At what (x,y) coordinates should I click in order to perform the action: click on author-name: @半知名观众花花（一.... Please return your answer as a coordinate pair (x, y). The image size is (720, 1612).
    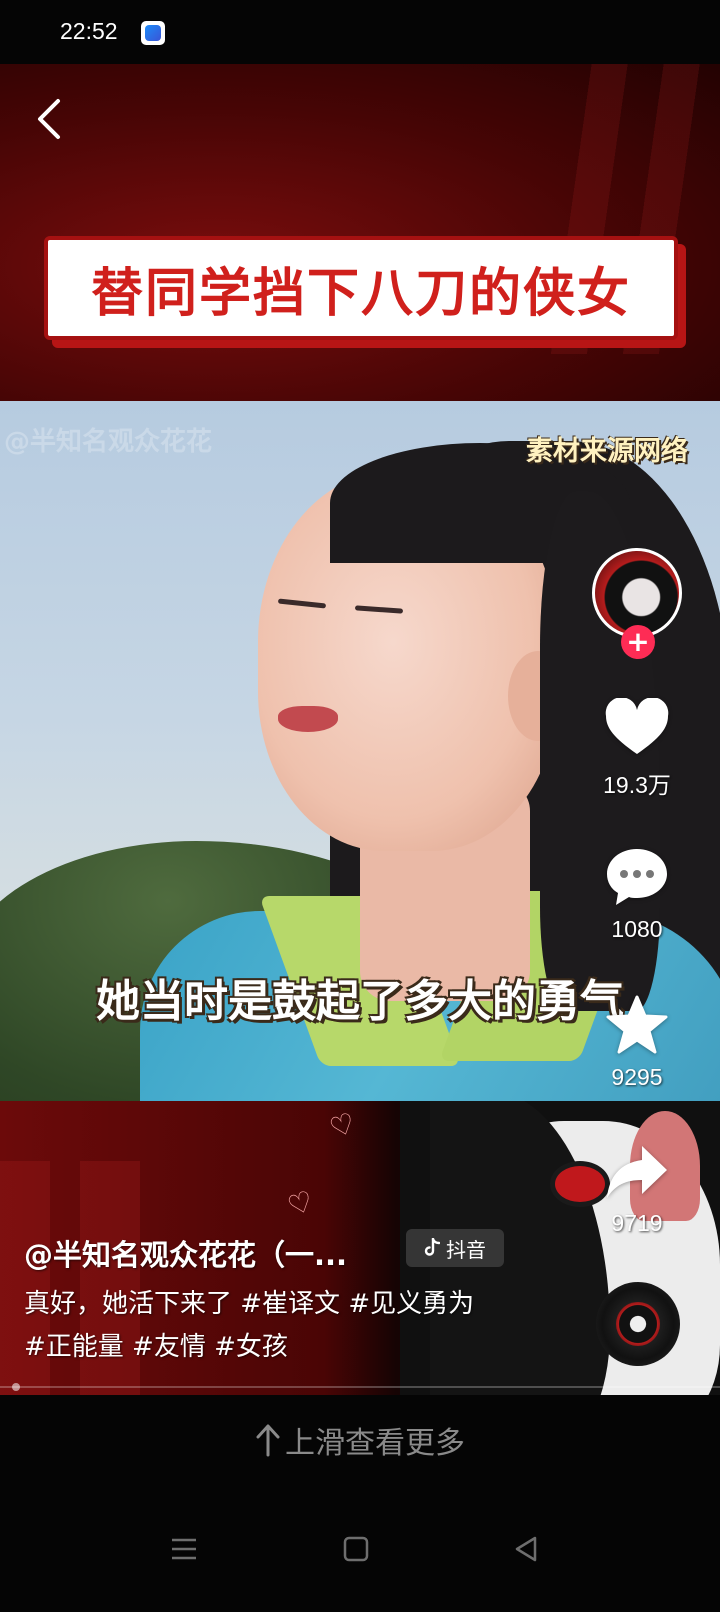
    Looking at the image, I should click on (185, 1253).